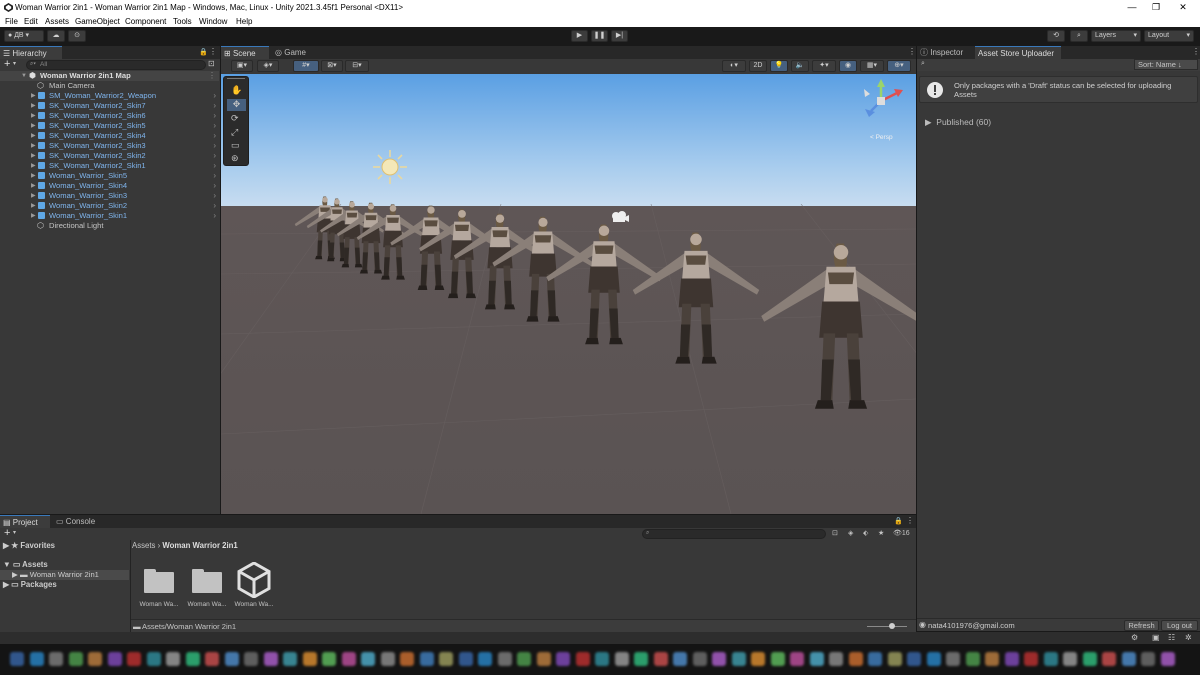 The image size is (1200, 675). I want to click on assets-child-item: ▶ ▬ Woman Warrior 2in1, so click(64, 575).